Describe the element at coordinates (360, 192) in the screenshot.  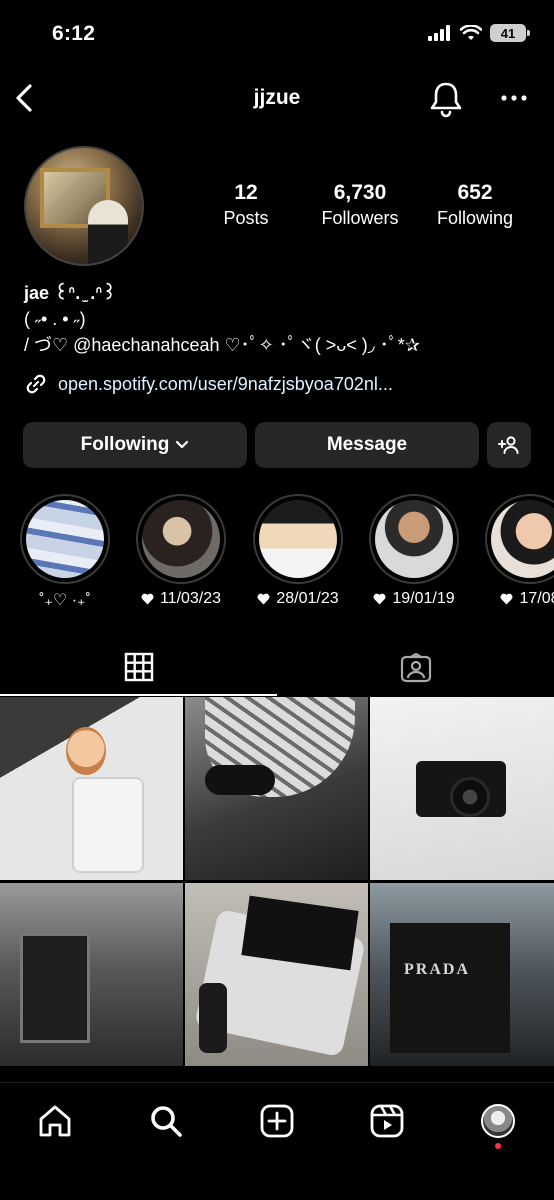
I see `stat-followers-count: 6,730` at that location.